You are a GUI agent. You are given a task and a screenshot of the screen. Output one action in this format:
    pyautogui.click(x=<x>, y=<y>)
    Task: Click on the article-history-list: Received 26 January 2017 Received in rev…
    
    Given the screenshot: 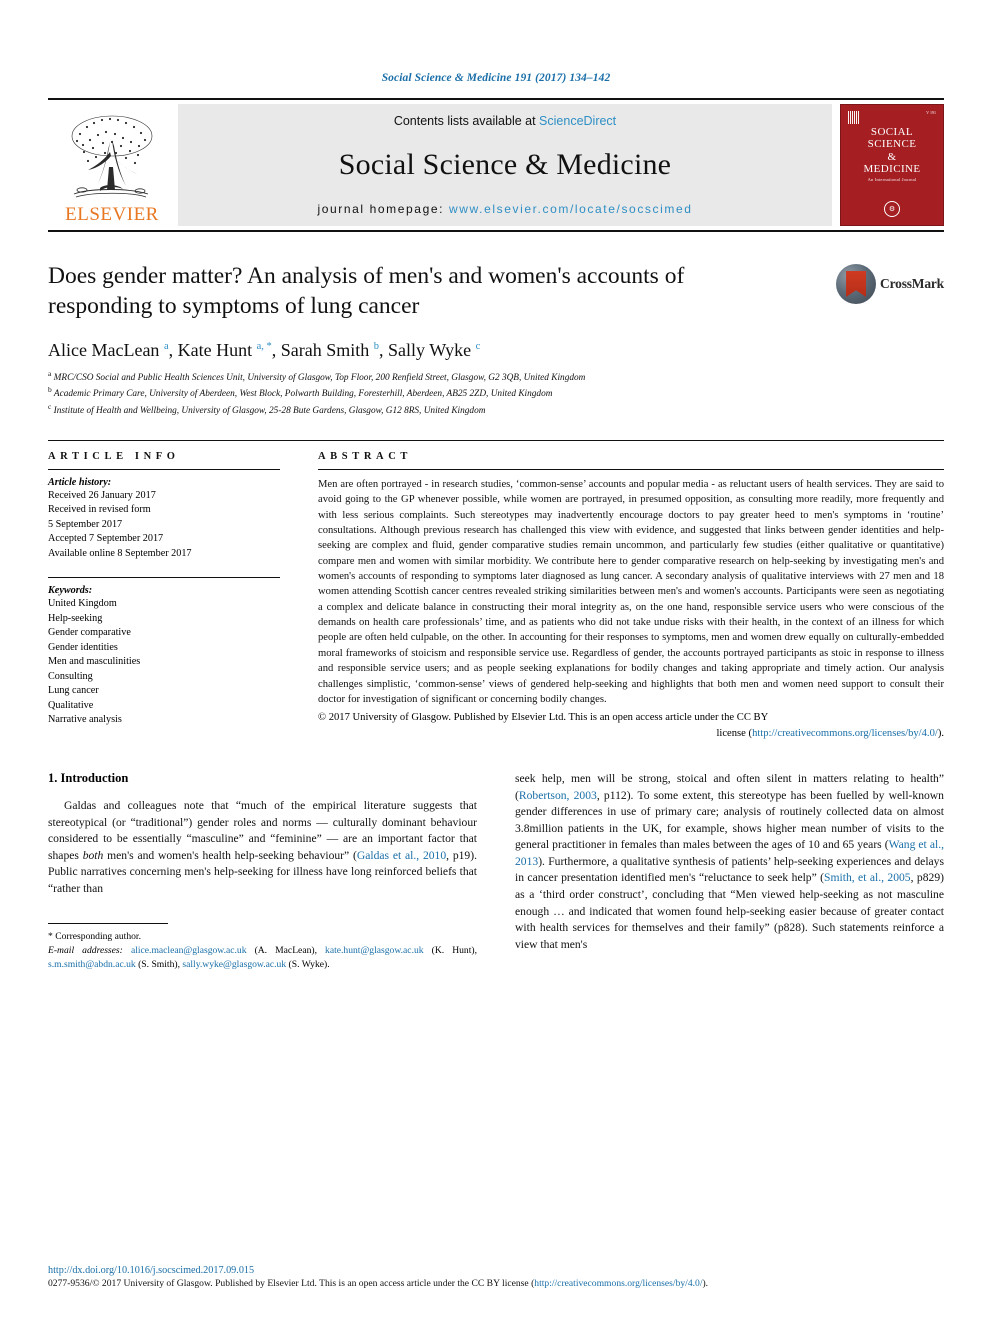 What is the action you would take?
    pyautogui.click(x=164, y=525)
    